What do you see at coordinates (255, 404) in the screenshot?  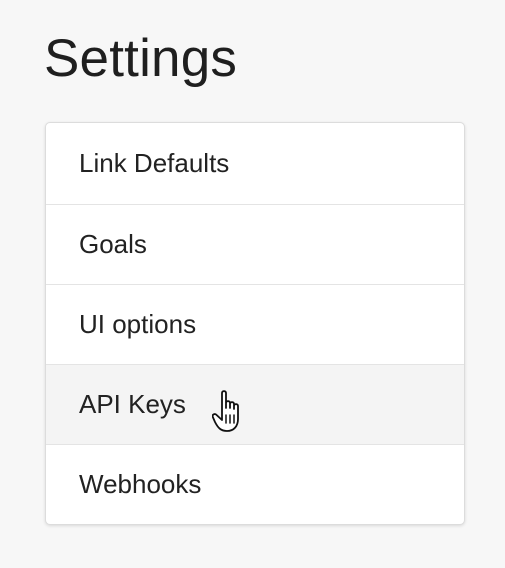 I see `settings-item-api-keys: API Keys` at bounding box center [255, 404].